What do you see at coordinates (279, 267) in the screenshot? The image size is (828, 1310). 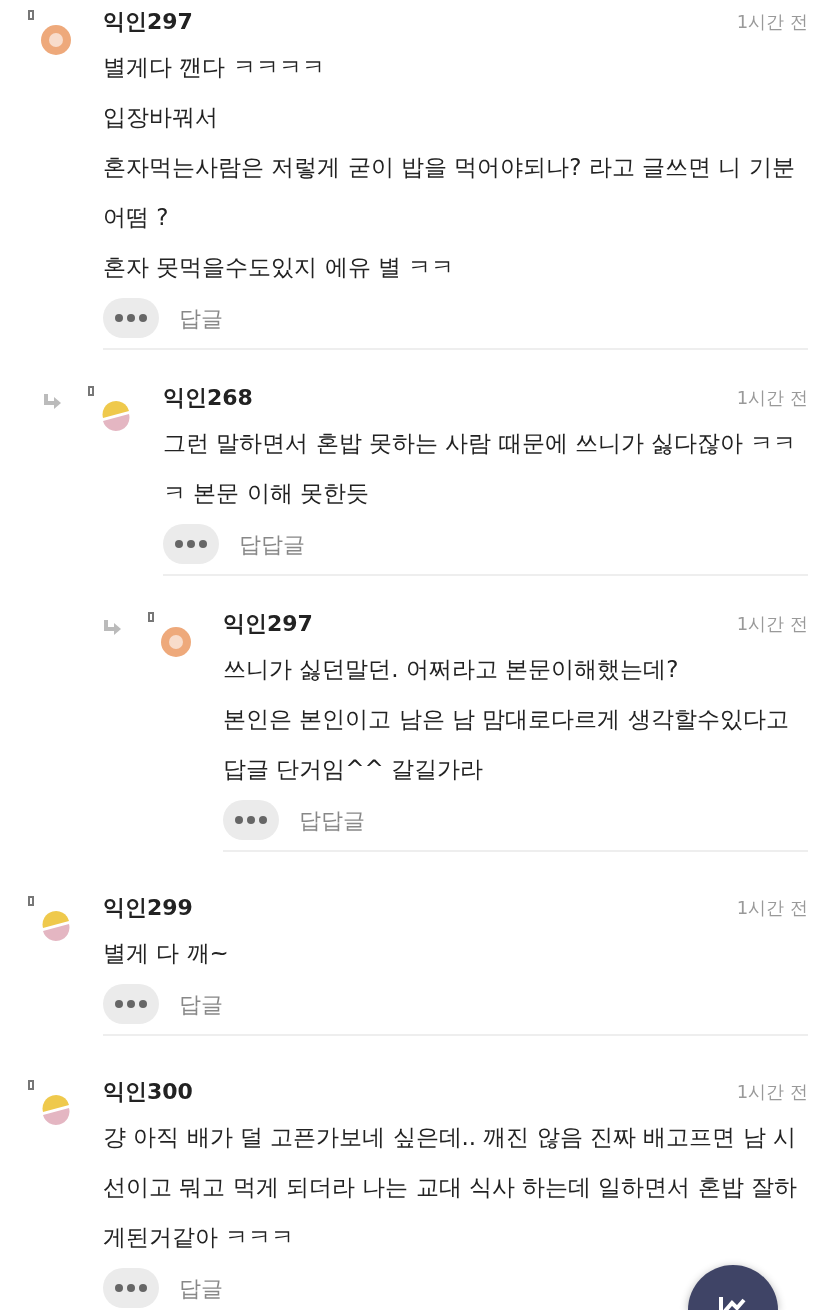 I see `comment-text: 혼자 못먹을수도있지 에유 별 ㅋㅋ` at bounding box center [279, 267].